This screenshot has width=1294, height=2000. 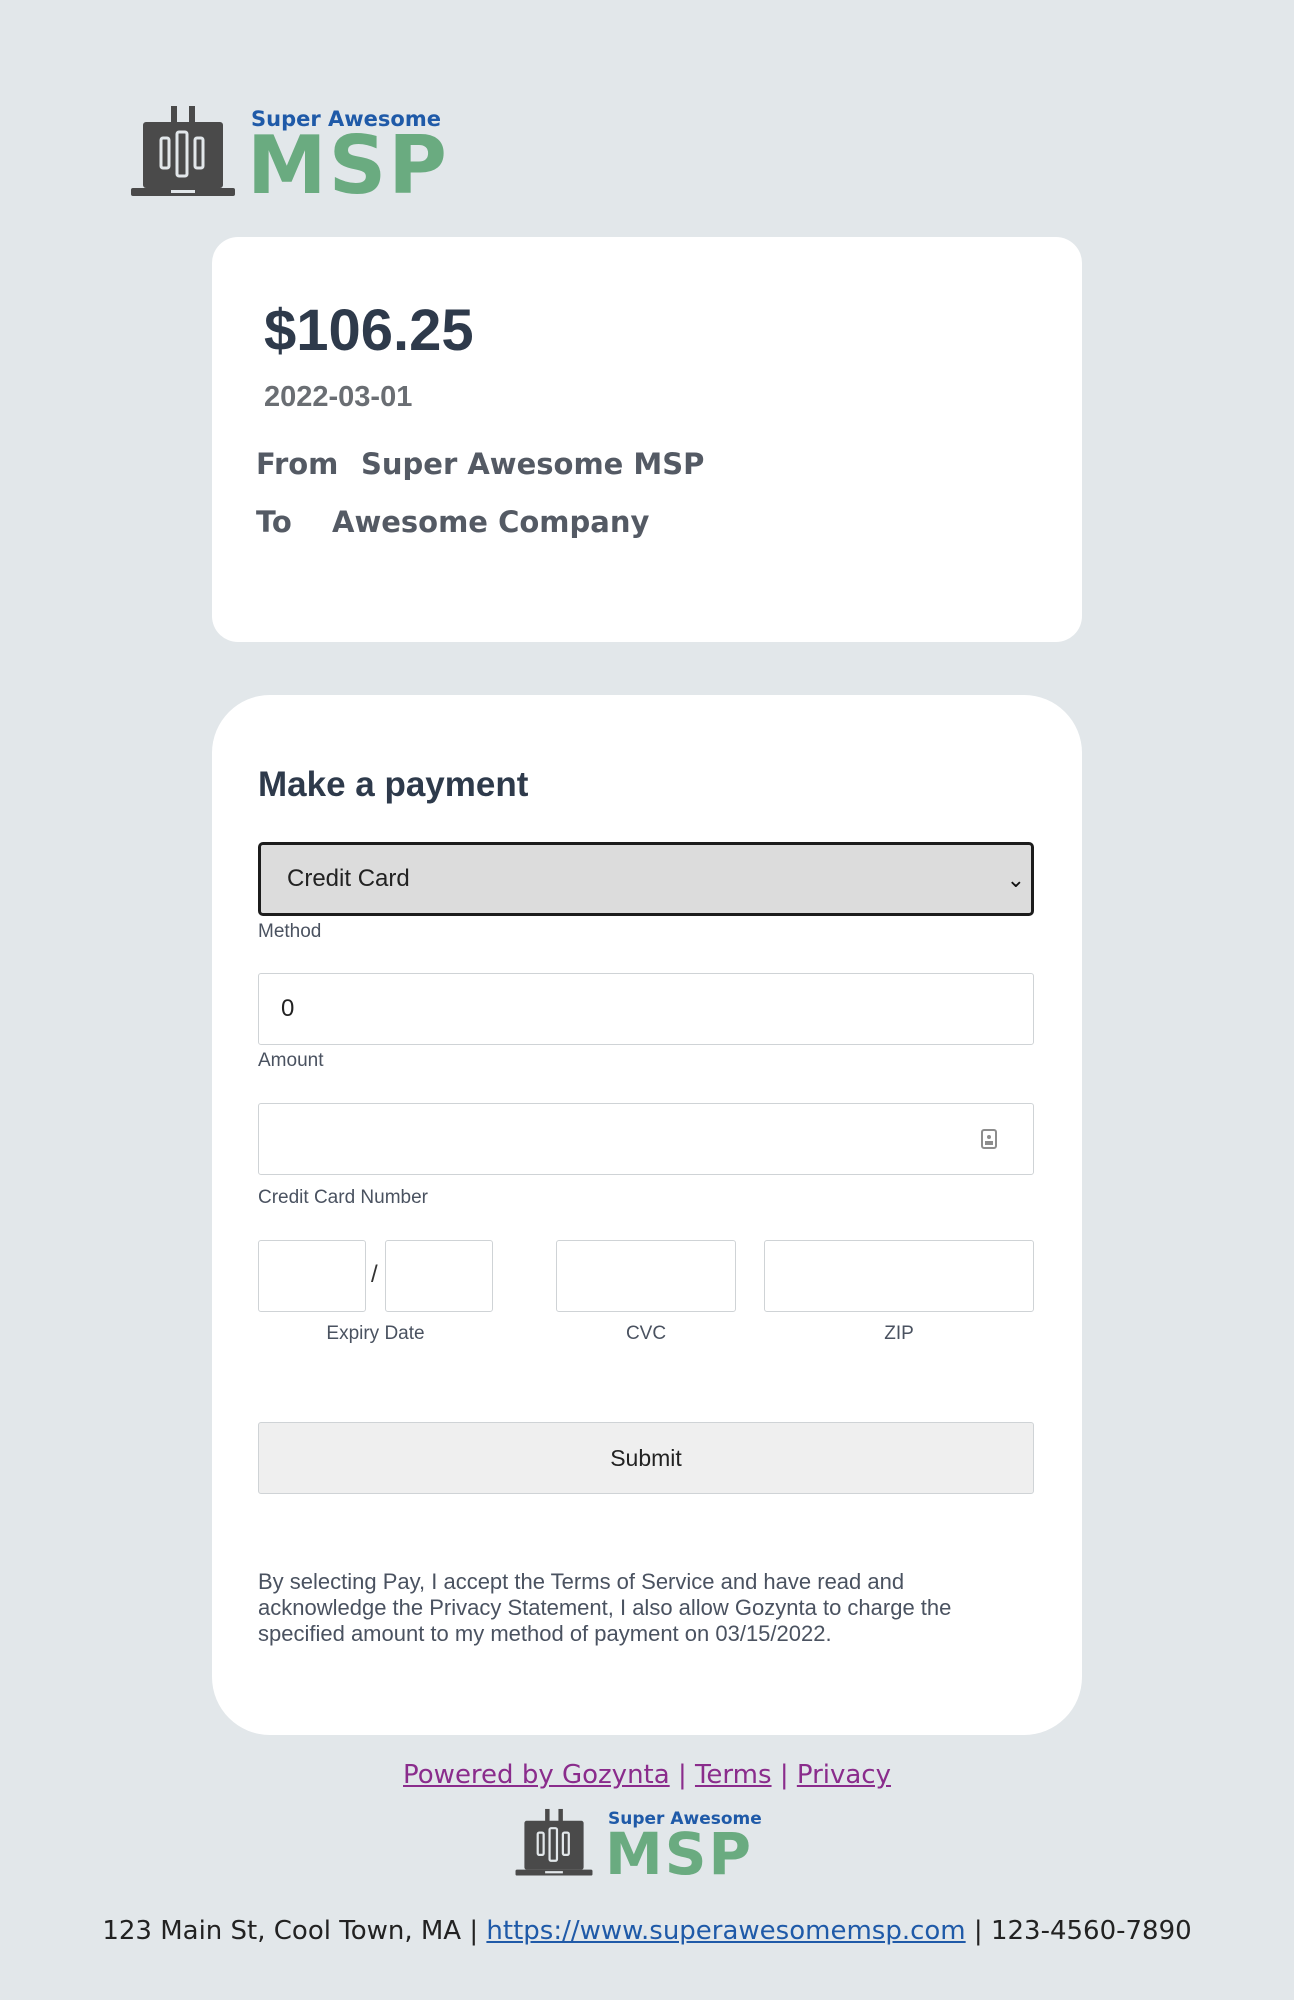 What do you see at coordinates (282, 1931) in the screenshot?
I see `address: 123 Main St, Cool Town, MA` at bounding box center [282, 1931].